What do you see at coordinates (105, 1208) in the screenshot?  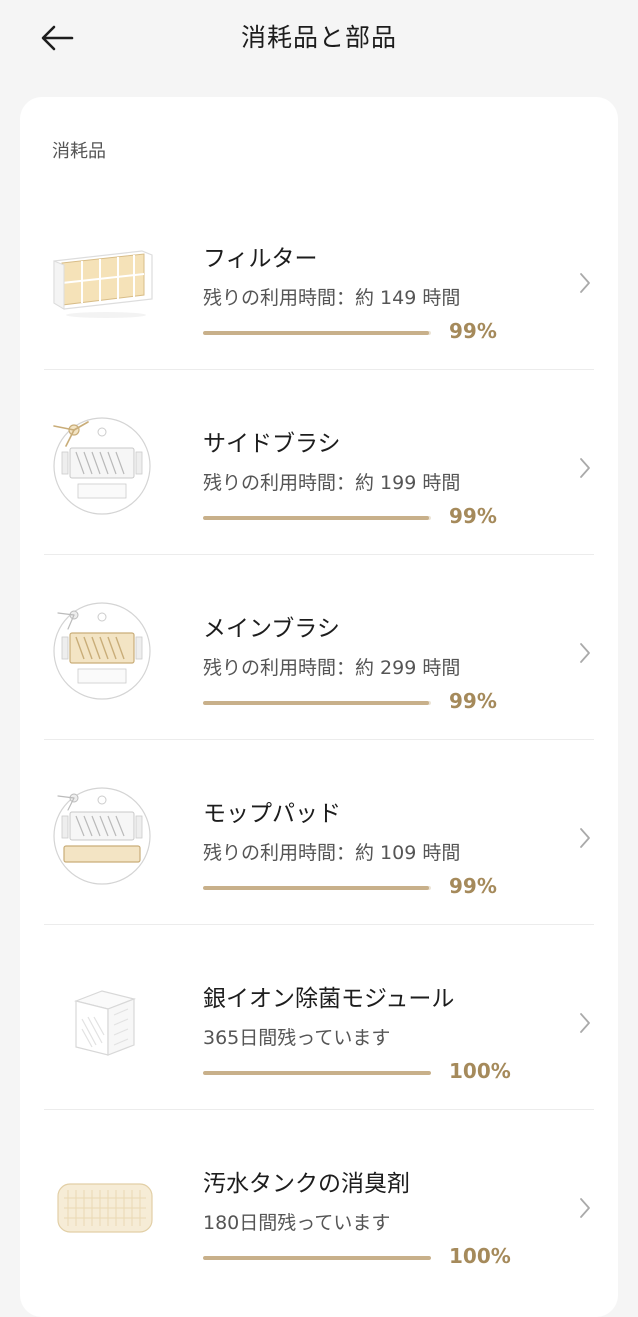 I see `deodorizer-icon` at bounding box center [105, 1208].